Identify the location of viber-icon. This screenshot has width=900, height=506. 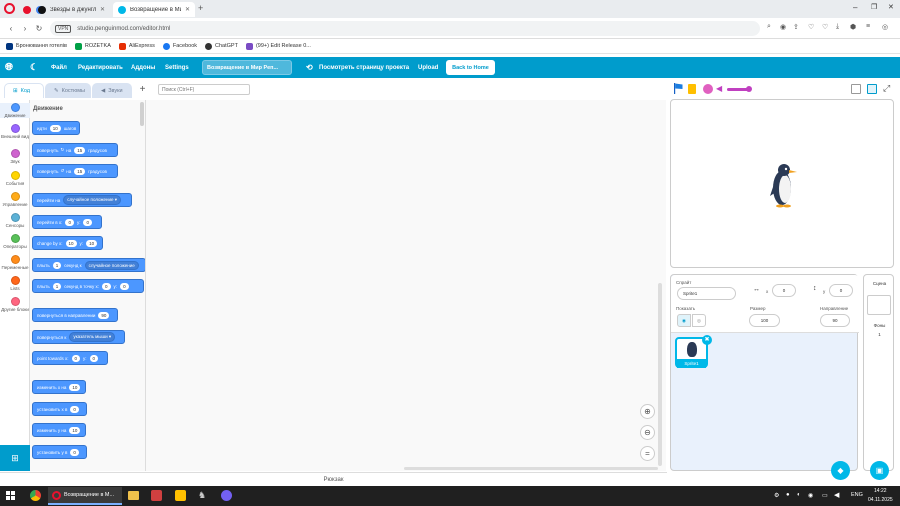
(226, 495).